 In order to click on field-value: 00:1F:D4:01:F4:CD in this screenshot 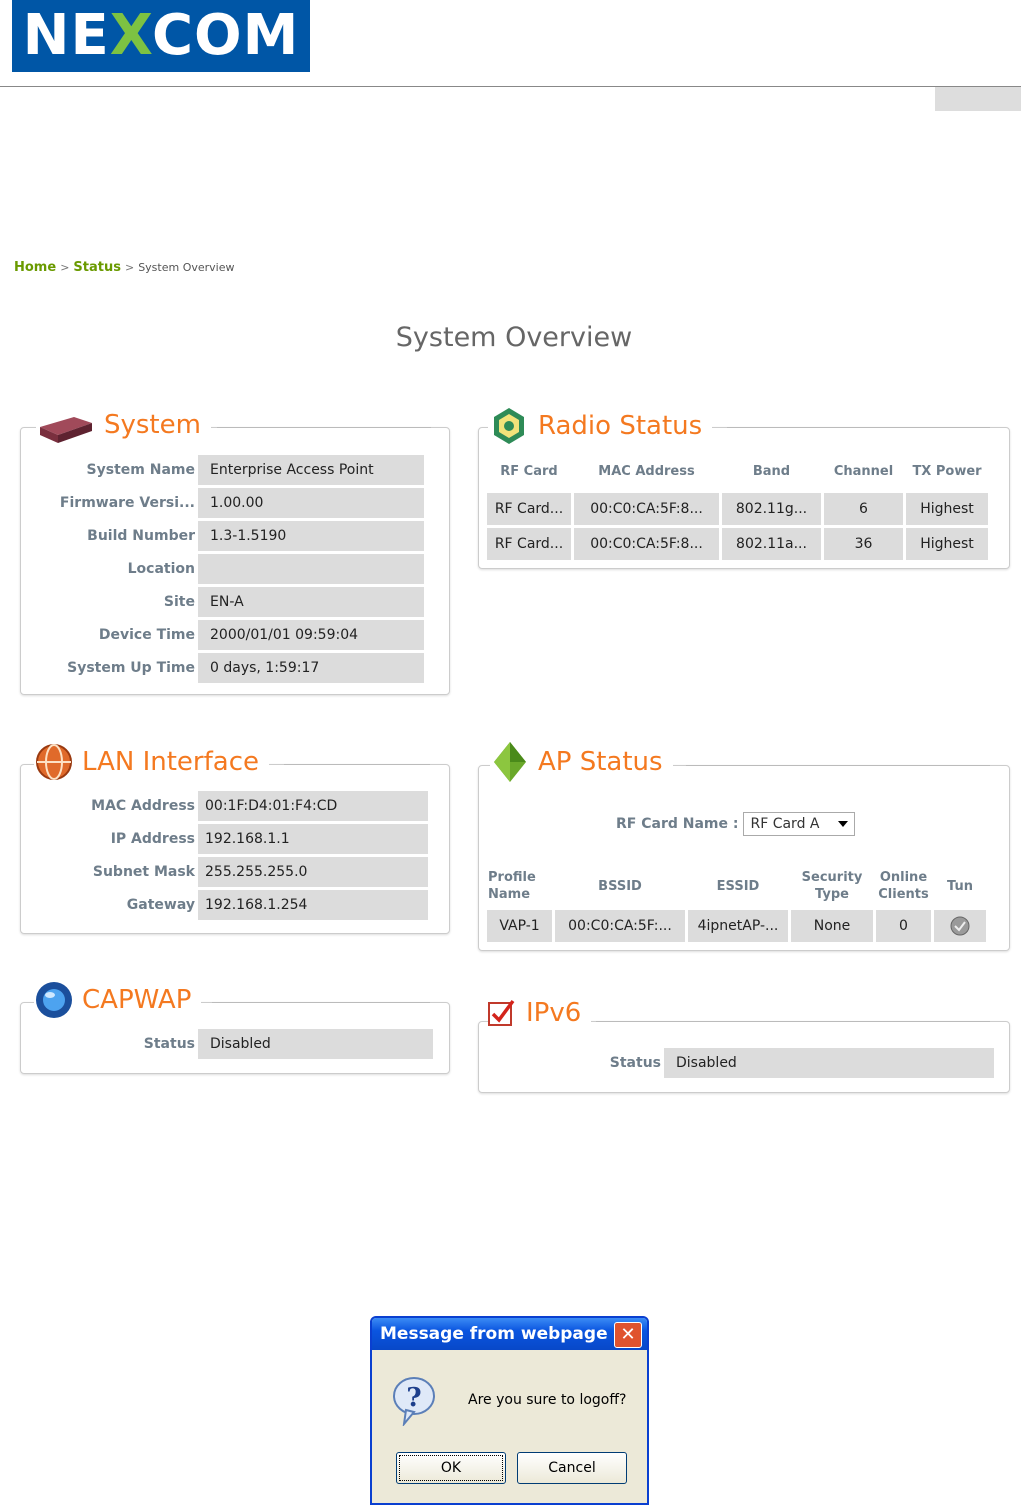, I will do `click(313, 806)`.